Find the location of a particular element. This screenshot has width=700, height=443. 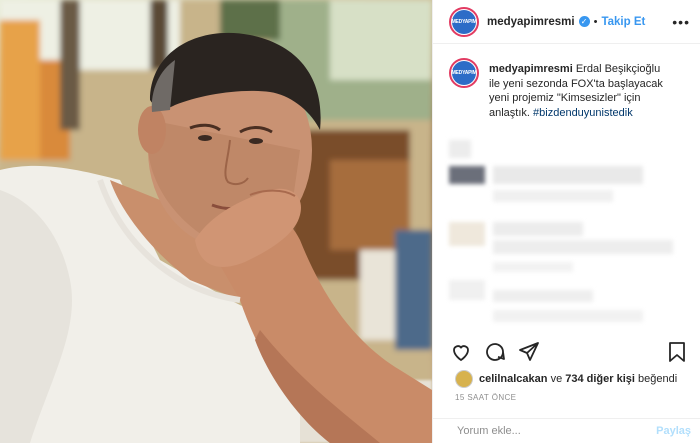

bookmark-icon is located at coordinates (677, 352).